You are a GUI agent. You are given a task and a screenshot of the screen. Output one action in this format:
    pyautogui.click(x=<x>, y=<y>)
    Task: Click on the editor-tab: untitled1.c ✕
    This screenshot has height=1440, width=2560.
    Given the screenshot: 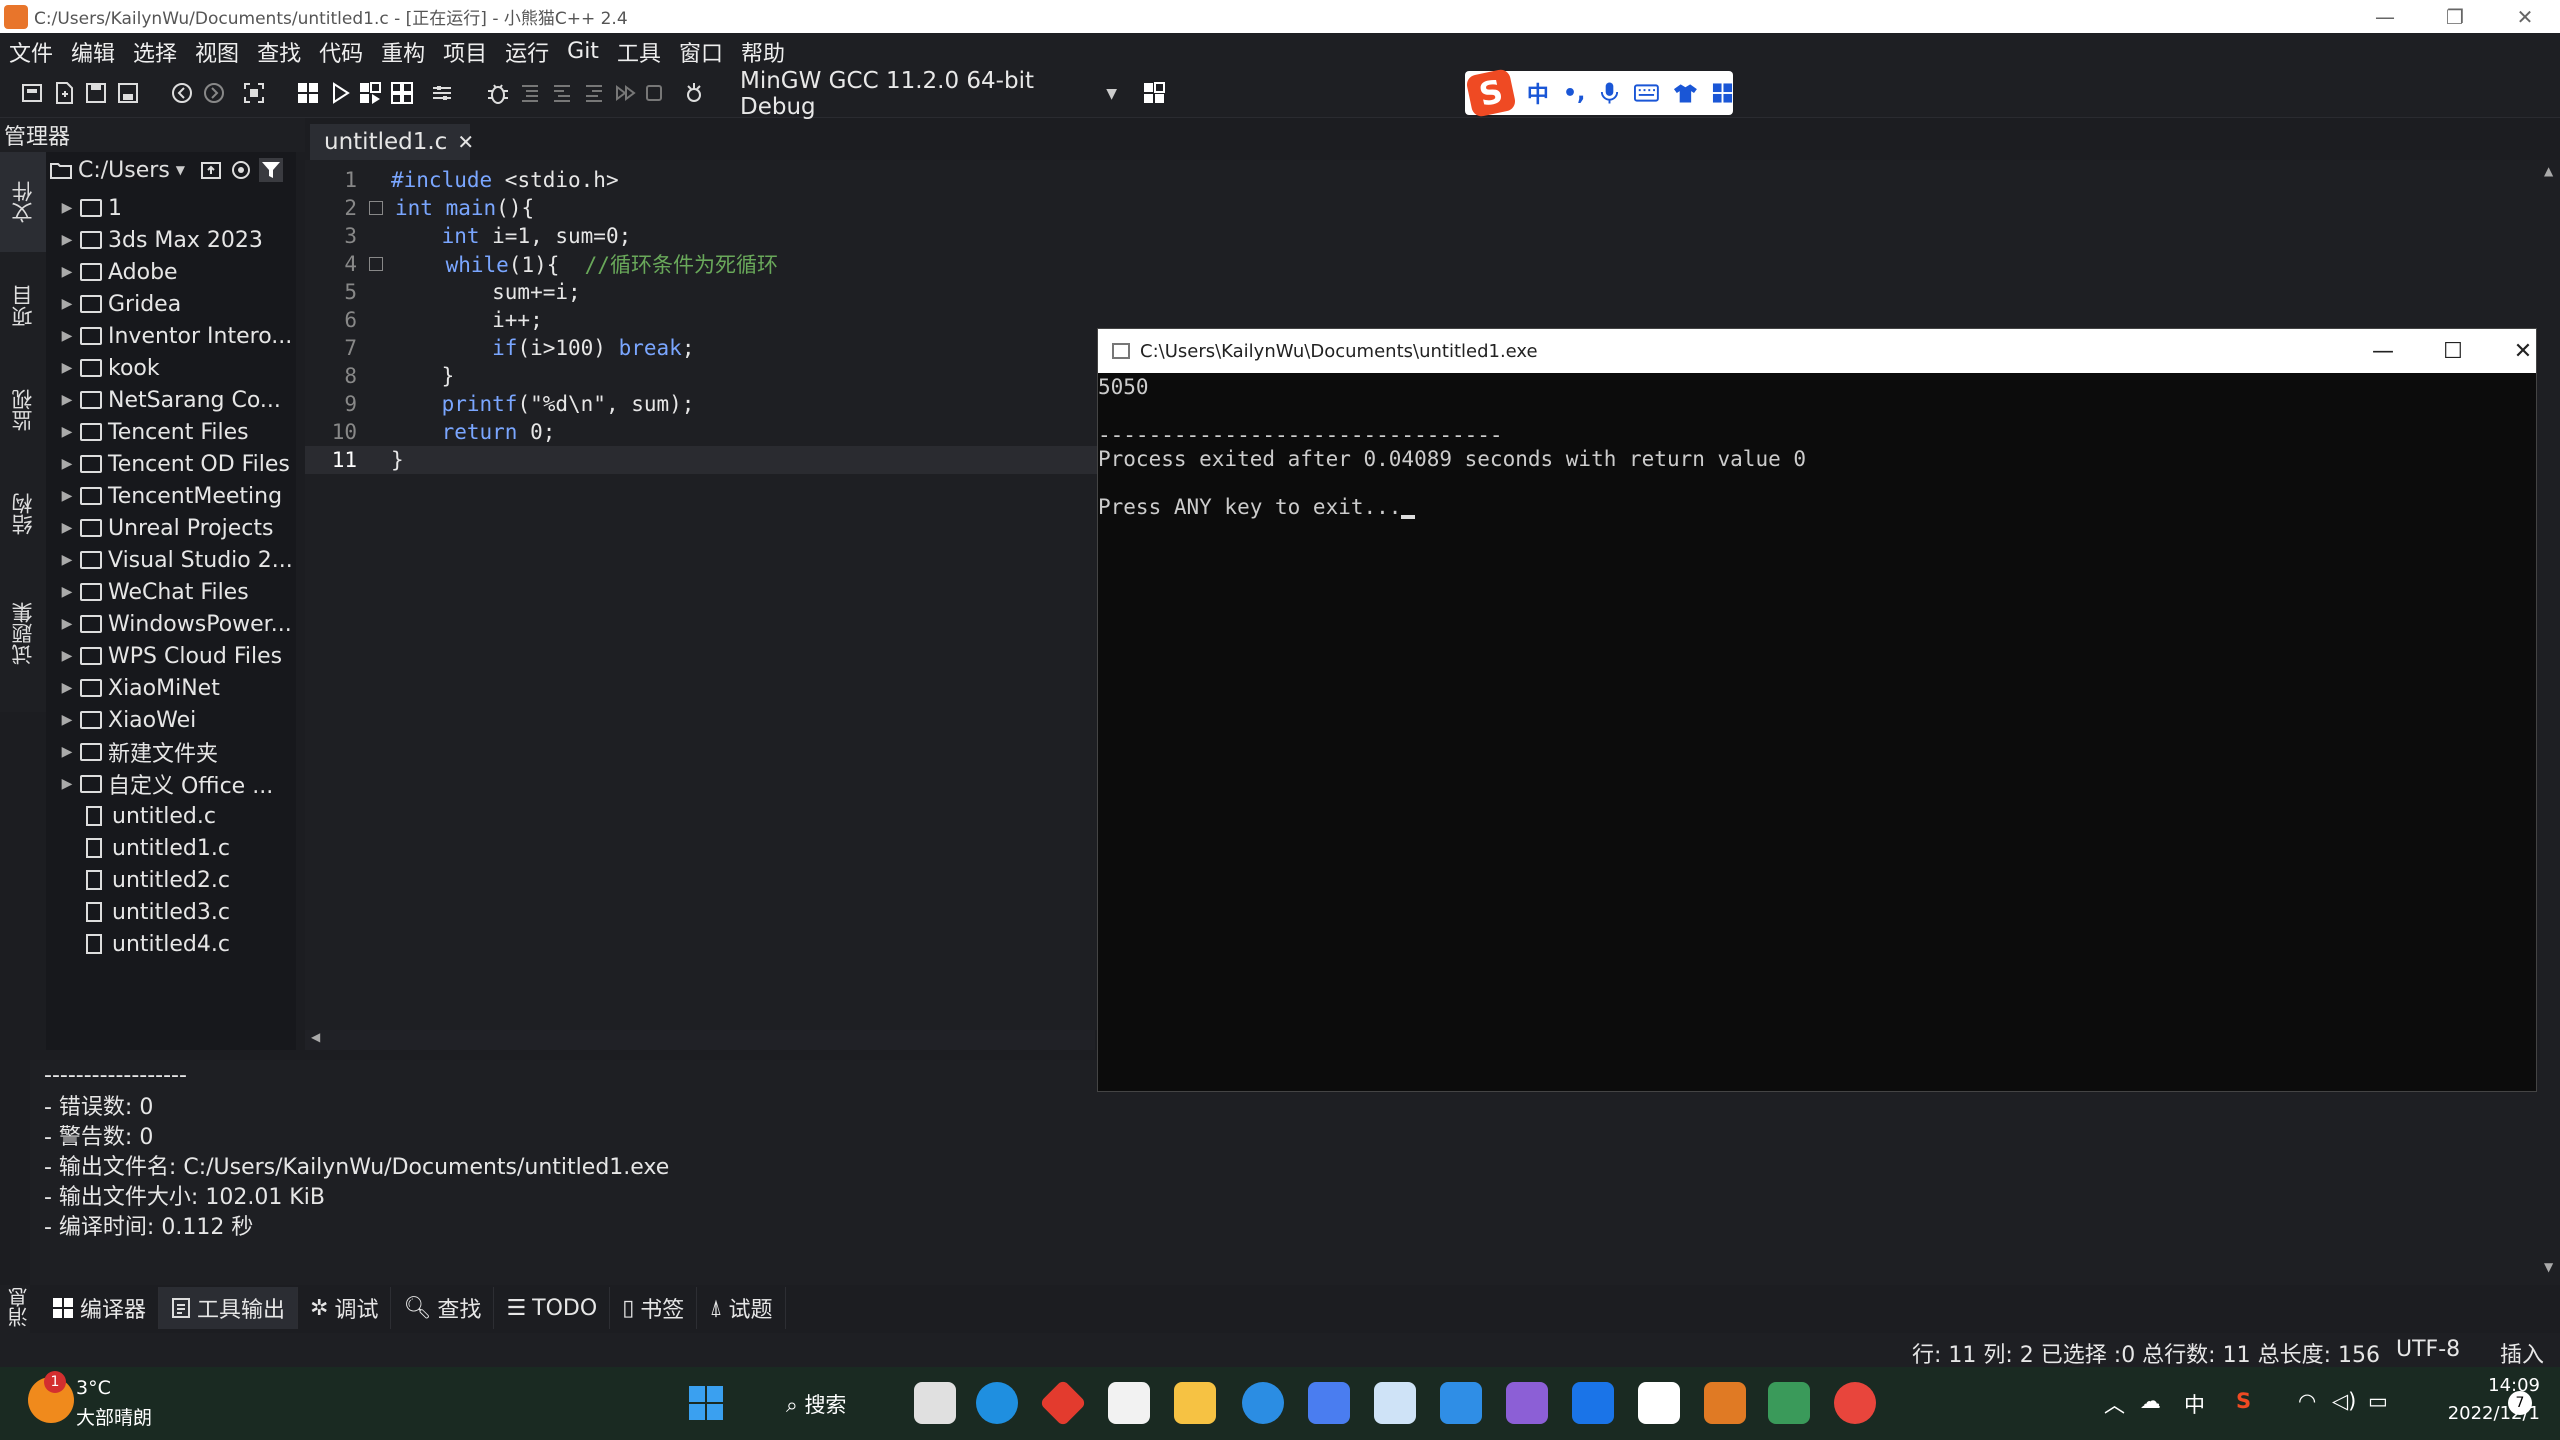 What is the action you would take?
    pyautogui.click(x=392, y=142)
    